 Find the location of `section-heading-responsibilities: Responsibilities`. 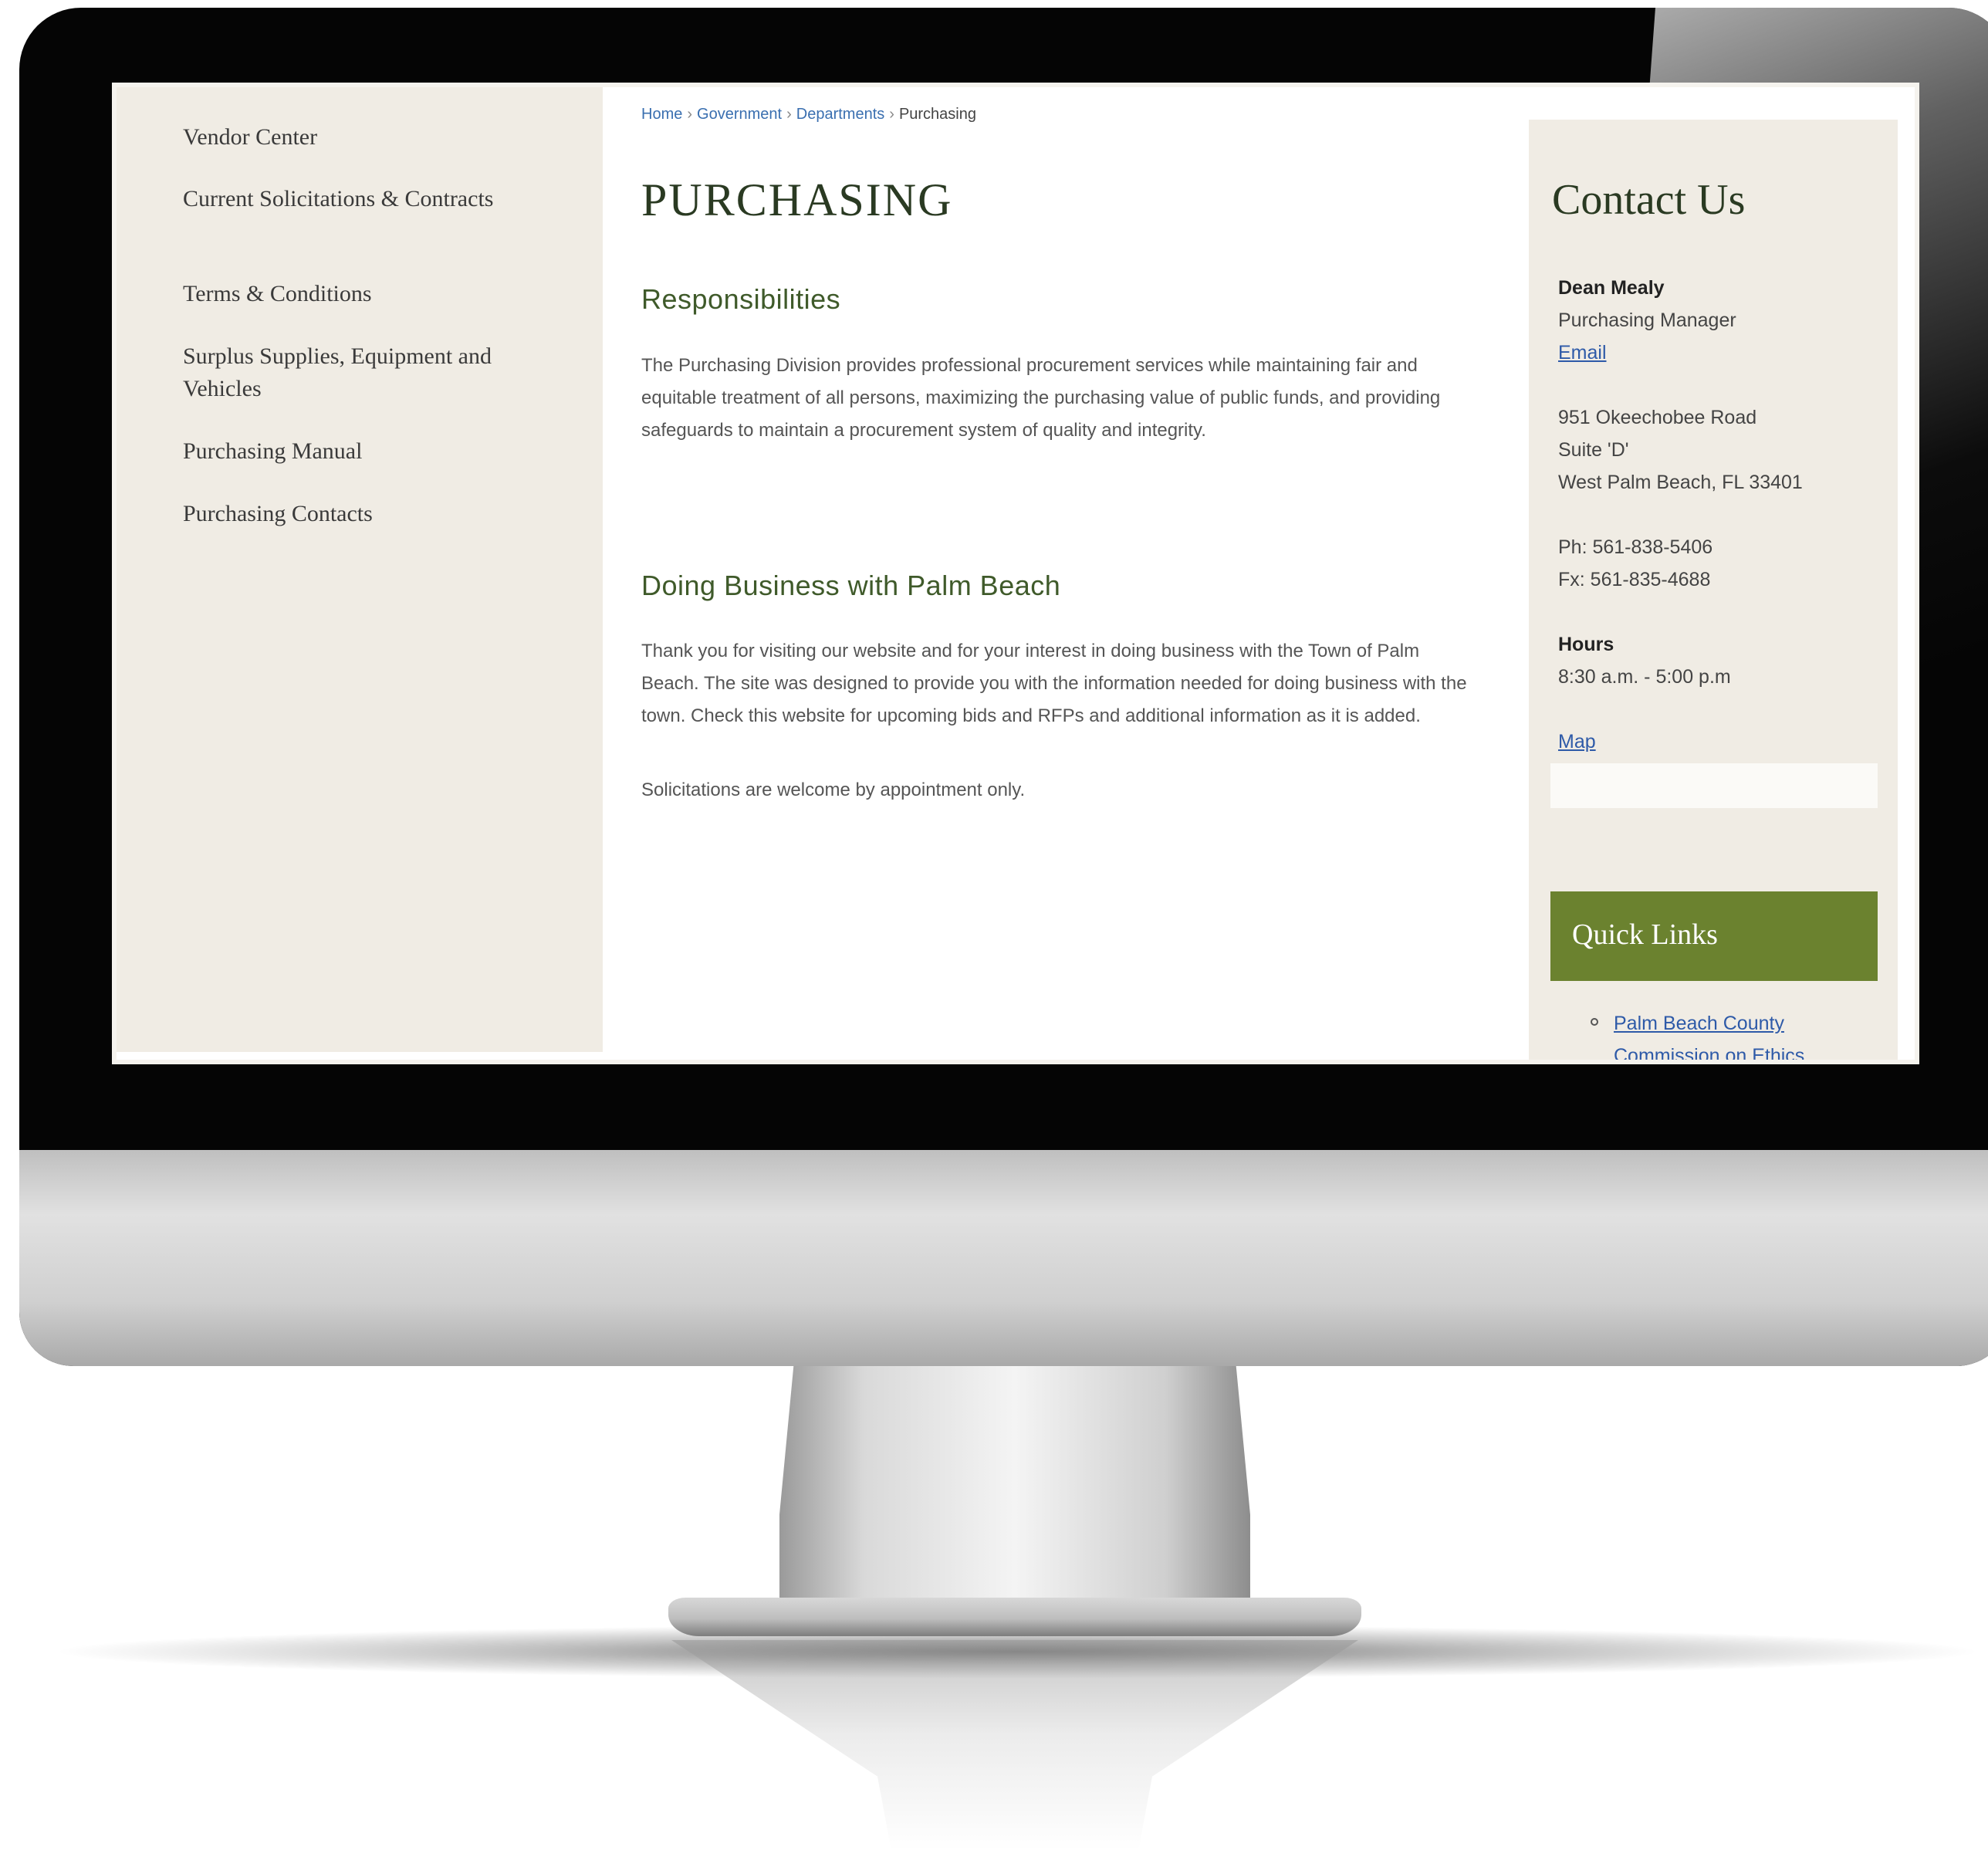

section-heading-responsibilities: Responsibilities is located at coordinates (741, 299).